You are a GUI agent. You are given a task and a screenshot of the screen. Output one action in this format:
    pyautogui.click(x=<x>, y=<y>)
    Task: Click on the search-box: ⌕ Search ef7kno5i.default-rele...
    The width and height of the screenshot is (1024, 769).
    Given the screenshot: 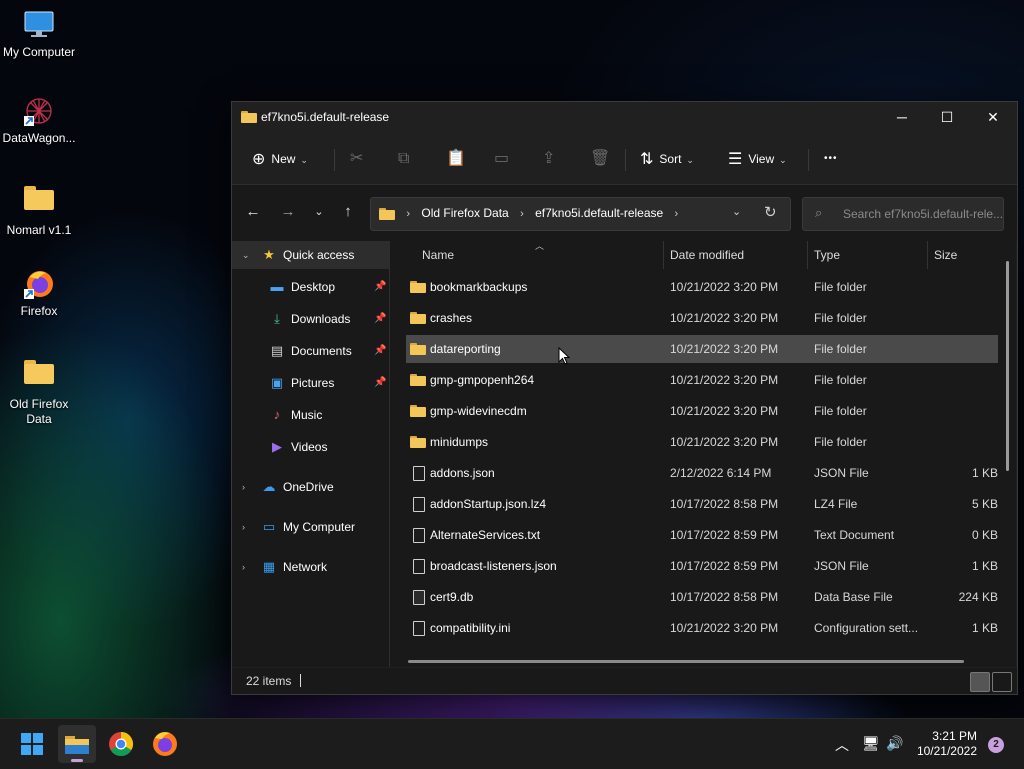 What is the action you would take?
    pyautogui.click(x=903, y=214)
    